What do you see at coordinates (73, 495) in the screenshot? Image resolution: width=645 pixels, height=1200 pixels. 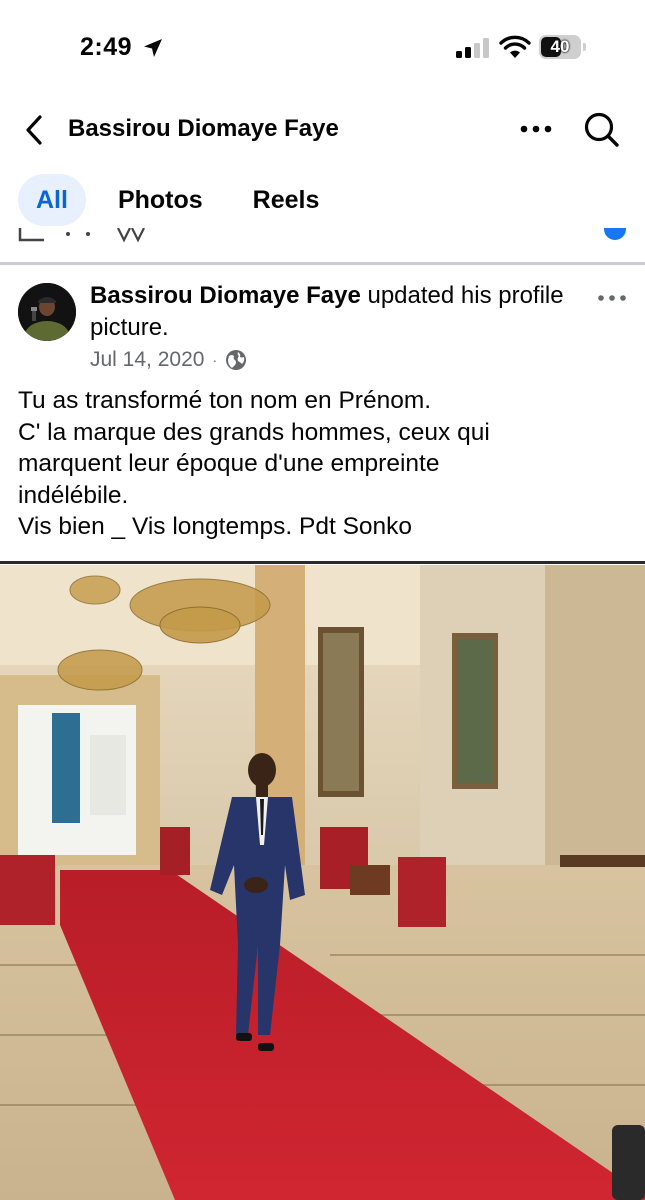 I see `post-text-line: indélébile.` at bounding box center [73, 495].